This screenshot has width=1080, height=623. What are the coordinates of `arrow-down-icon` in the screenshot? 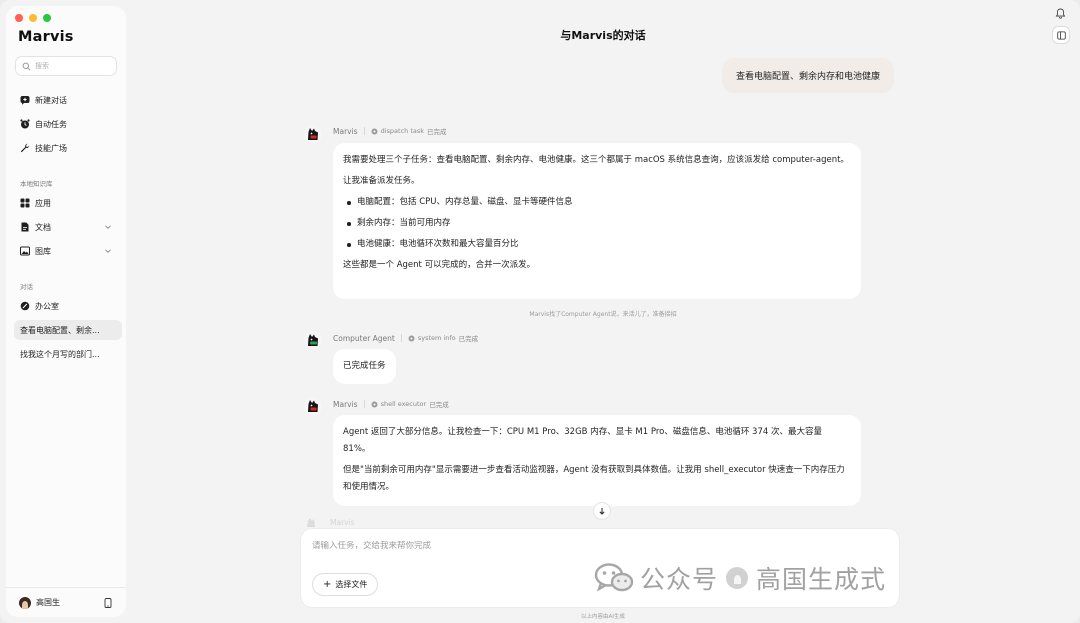 It's located at (602, 511).